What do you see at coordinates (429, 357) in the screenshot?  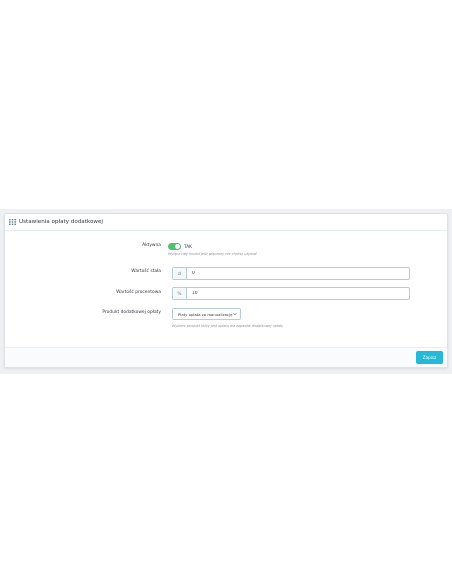 I see `save-button: Zapisz` at bounding box center [429, 357].